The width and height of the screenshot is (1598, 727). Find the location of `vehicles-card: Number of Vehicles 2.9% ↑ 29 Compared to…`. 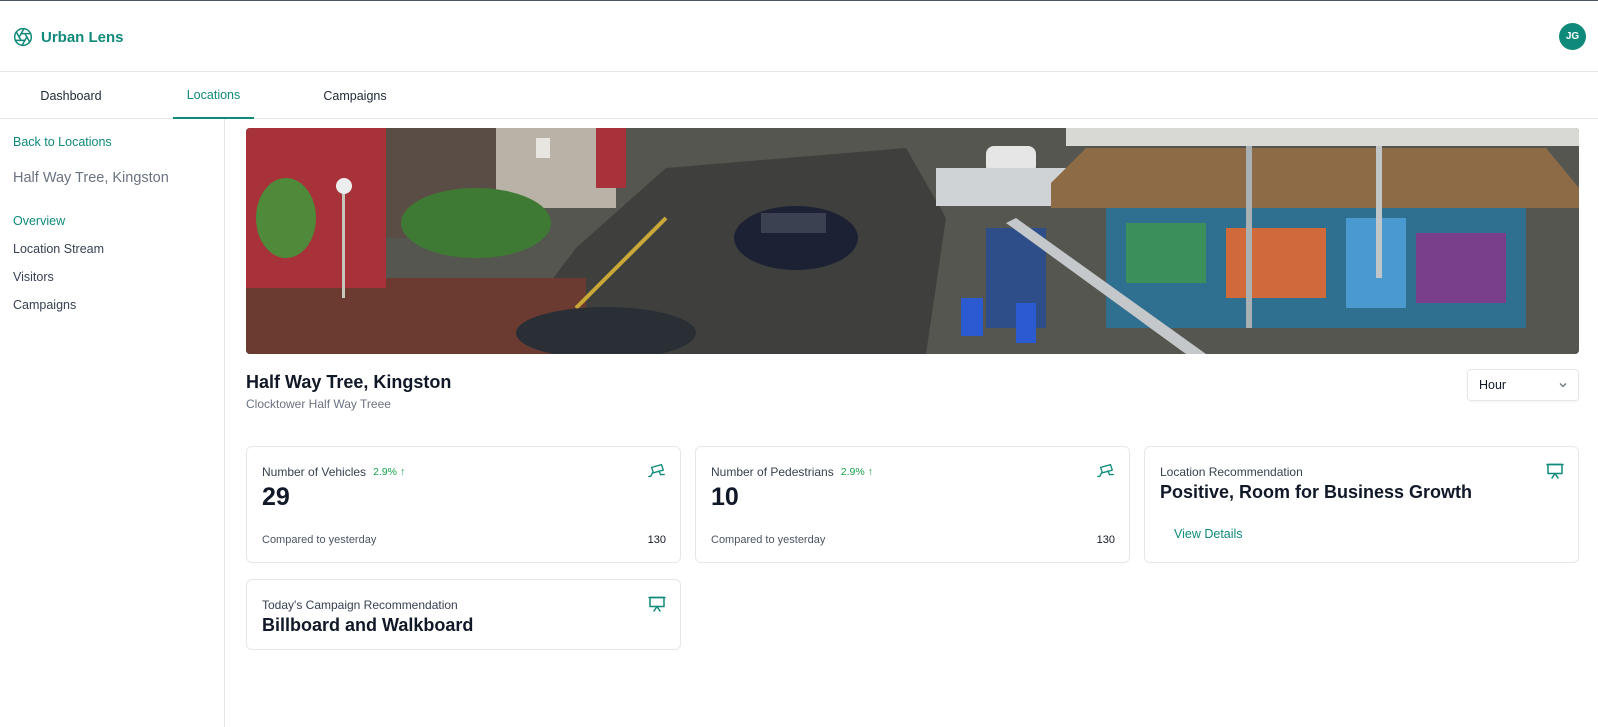

vehicles-card: Number of Vehicles 2.9% ↑ 29 Compared to… is located at coordinates (463, 504).